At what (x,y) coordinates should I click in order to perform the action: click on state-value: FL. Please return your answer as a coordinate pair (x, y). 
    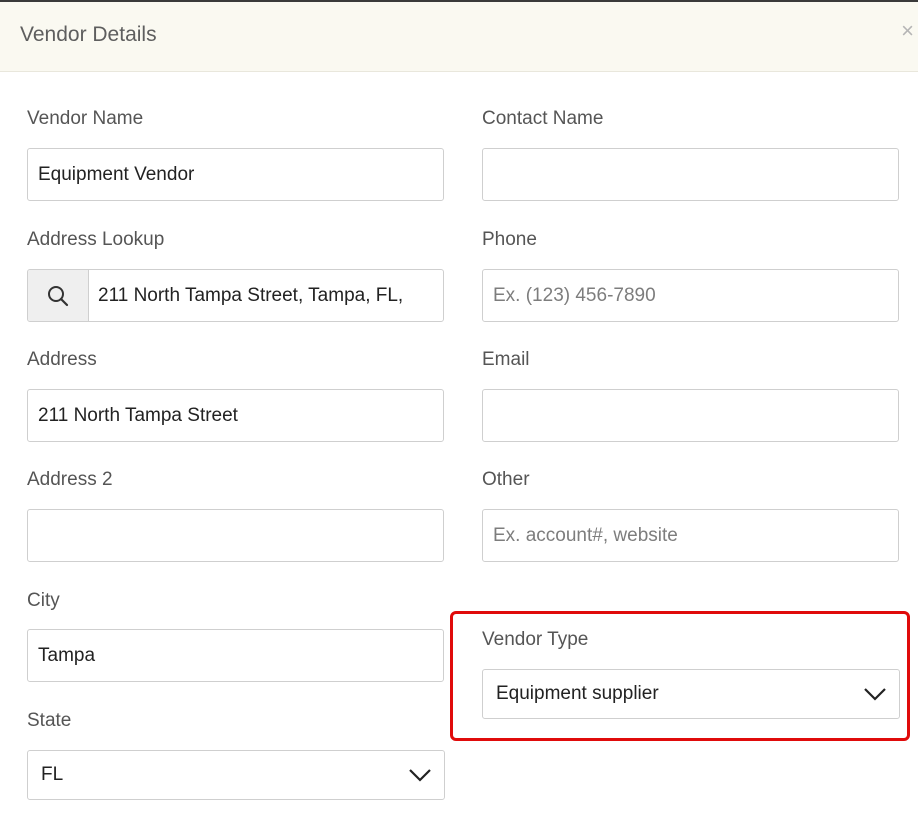
    Looking at the image, I should click on (52, 774).